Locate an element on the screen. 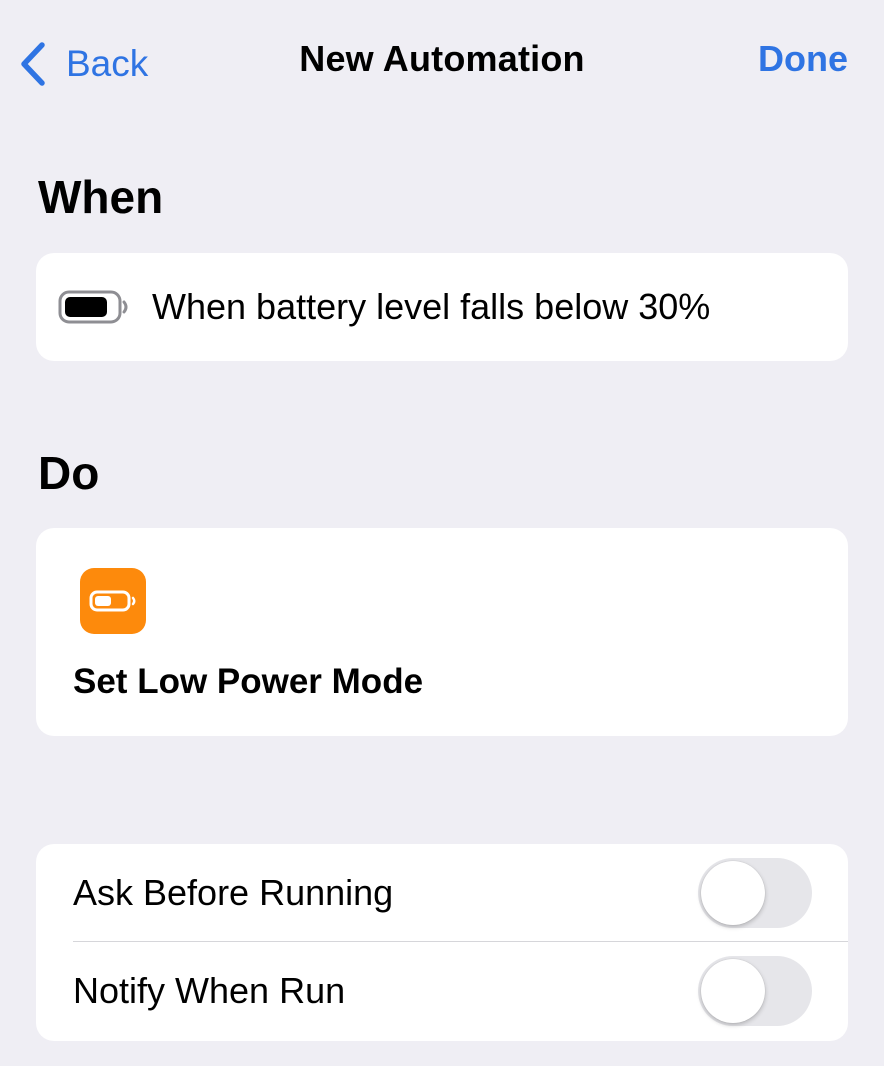 This screenshot has width=884, height=1066. notify-when-run-toggle is located at coordinates (755, 991).